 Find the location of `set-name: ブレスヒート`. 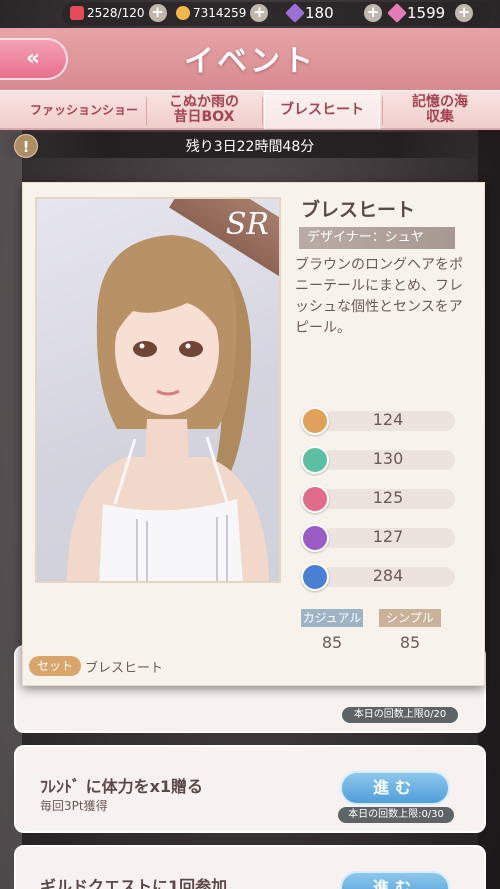

set-name: ブレスヒート is located at coordinates (124, 668).